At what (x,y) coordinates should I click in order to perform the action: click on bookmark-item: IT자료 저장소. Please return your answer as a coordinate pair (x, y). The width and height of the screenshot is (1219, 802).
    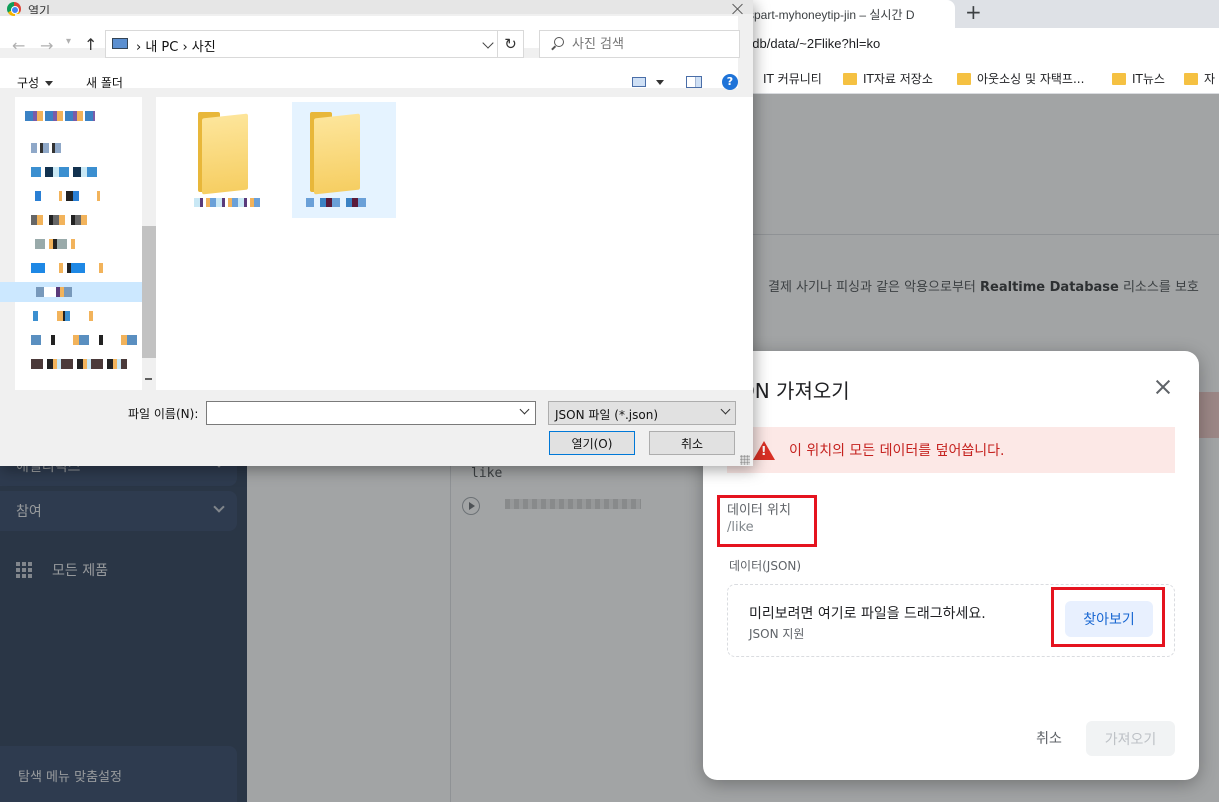
    Looking at the image, I should click on (888, 78).